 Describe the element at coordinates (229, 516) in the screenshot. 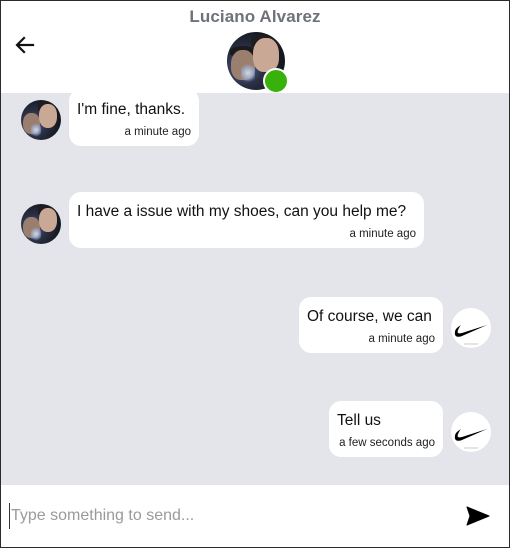

I see `message-input` at that location.